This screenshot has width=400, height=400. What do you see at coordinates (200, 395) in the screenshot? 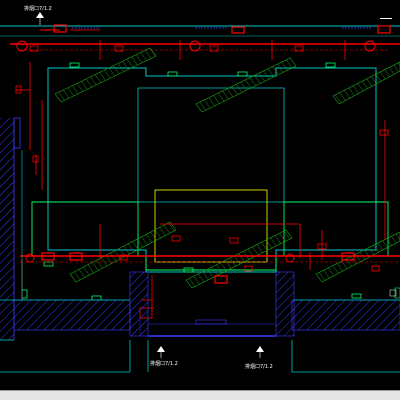
I see `status-bar` at bounding box center [200, 395].